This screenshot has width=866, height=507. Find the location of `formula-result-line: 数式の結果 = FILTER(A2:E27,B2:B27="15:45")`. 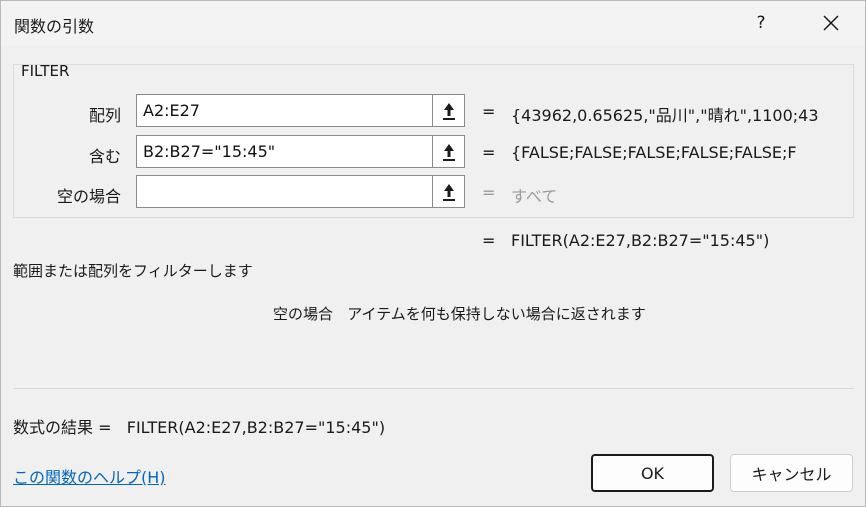

formula-result-line: 数式の結果 = FILTER(A2:E27,B2:B27="15:45") is located at coordinates (199, 427).